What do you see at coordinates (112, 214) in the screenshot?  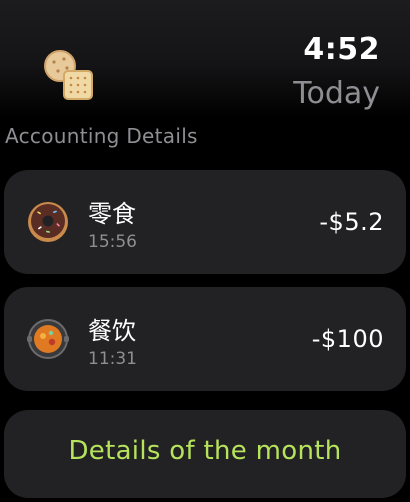 I see `record-category: 零食` at bounding box center [112, 214].